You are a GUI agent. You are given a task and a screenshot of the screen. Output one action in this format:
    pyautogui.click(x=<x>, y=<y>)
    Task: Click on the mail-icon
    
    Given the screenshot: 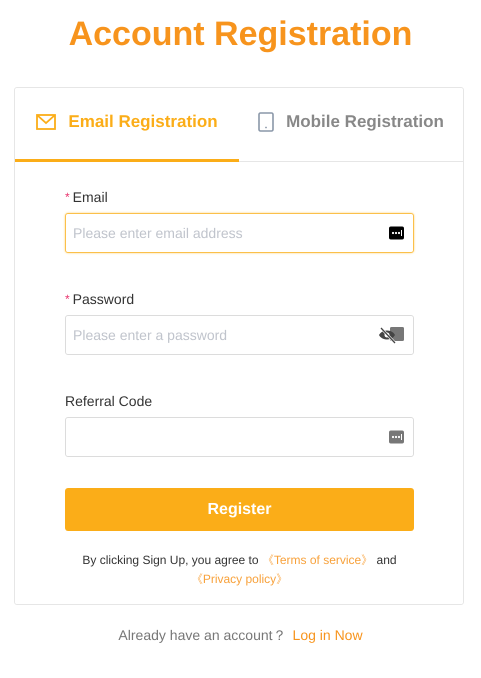 What is the action you would take?
    pyautogui.click(x=46, y=122)
    